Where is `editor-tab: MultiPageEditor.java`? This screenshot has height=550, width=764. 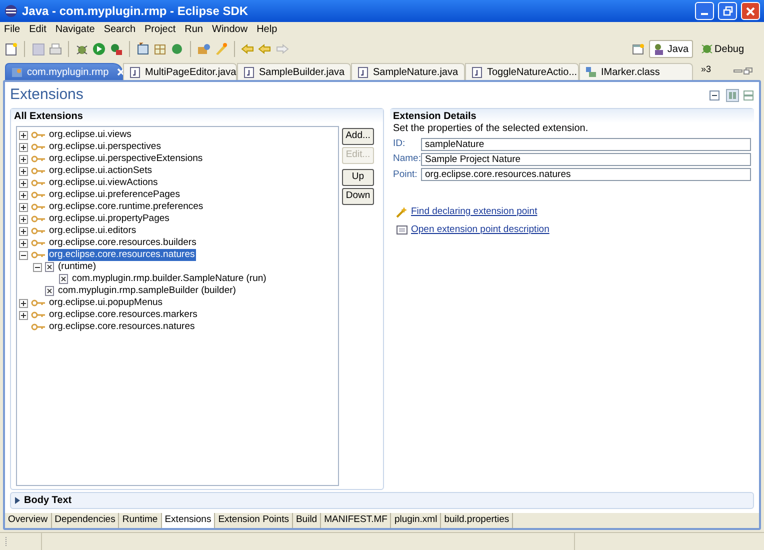
editor-tab: MultiPageEditor.java is located at coordinates (180, 71).